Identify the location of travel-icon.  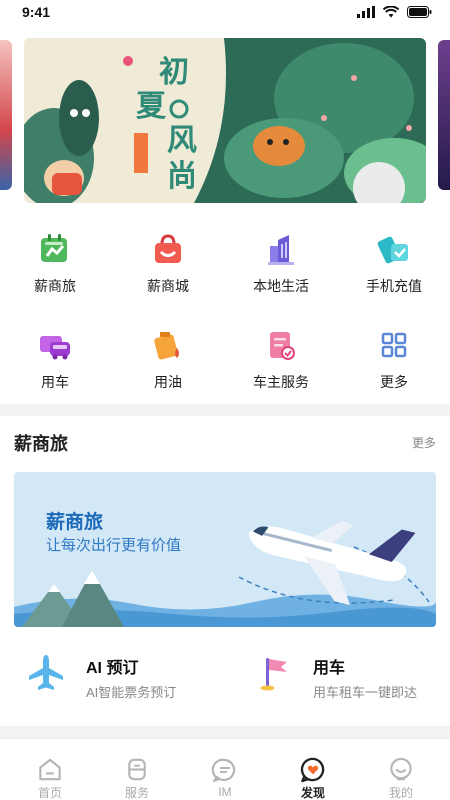
(54, 248).